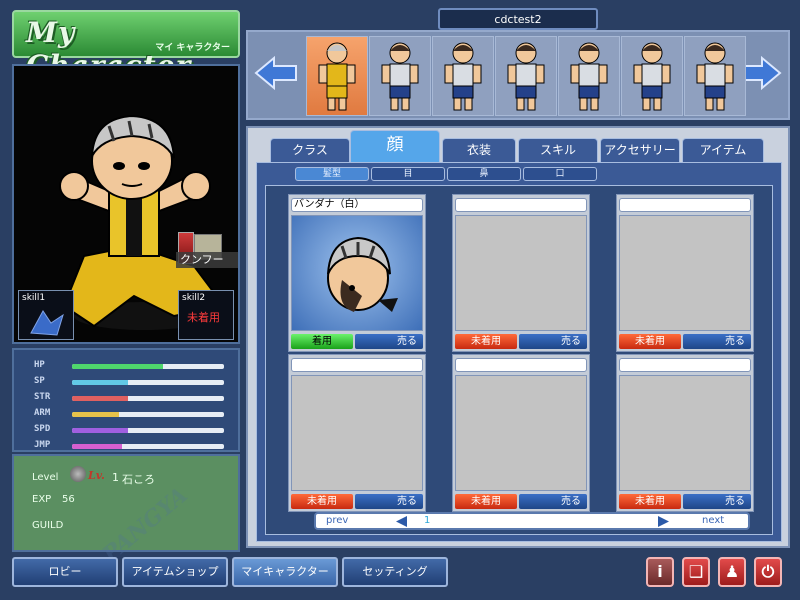 The height and width of the screenshot is (600, 800). I want to click on prev-button: prev, so click(337, 520).